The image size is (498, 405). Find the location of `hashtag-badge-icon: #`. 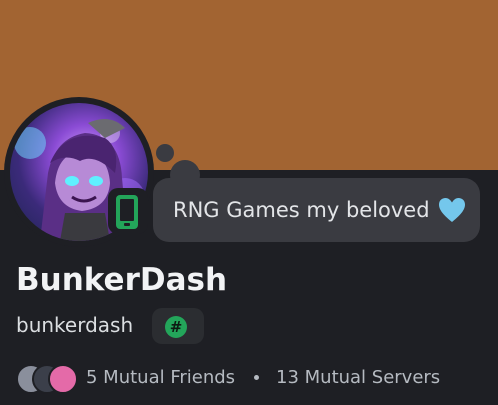

hashtag-badge-icon: # is located at coordinates (176, 327).